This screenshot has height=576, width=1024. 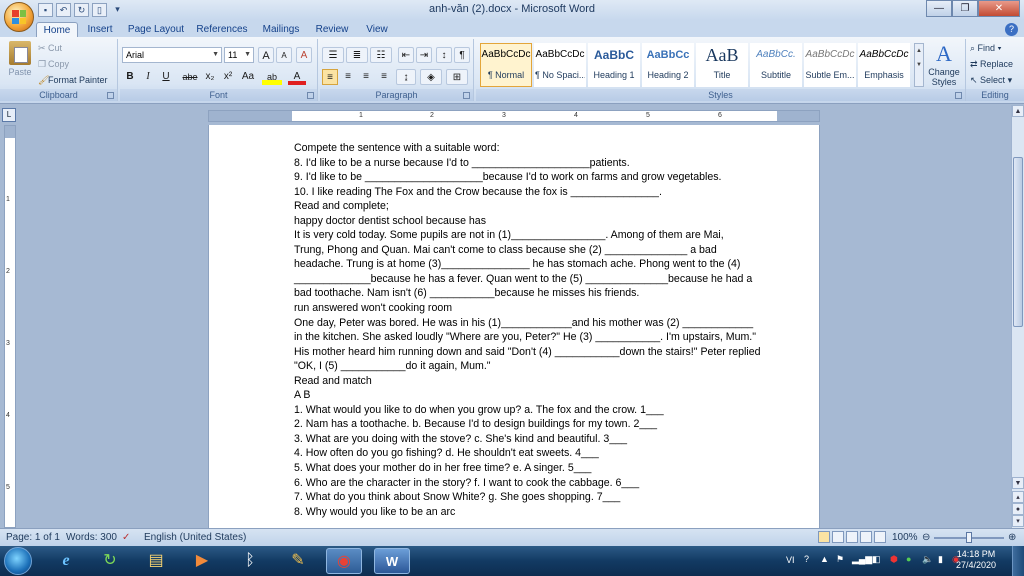 I want to click on outline-view-icon, so click(x=866, y=537).